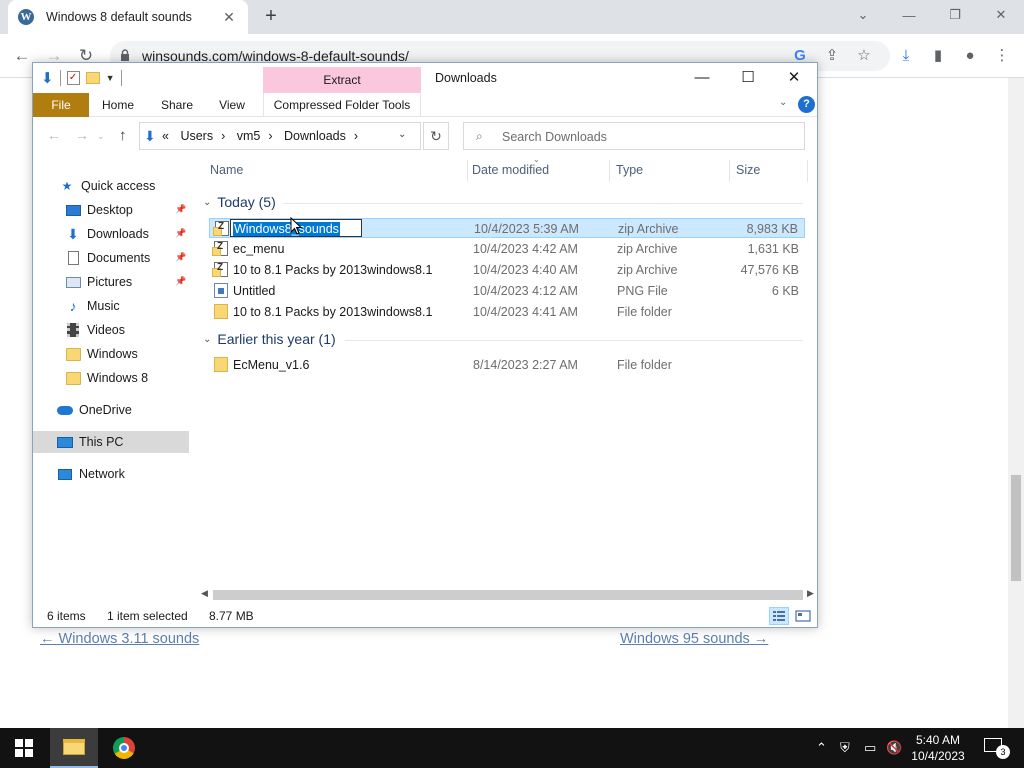 The width and height of the screenshot is (1024, 768). I want to click on system-clock: 5:40 AM 10/4/2023, so click(938, 748).